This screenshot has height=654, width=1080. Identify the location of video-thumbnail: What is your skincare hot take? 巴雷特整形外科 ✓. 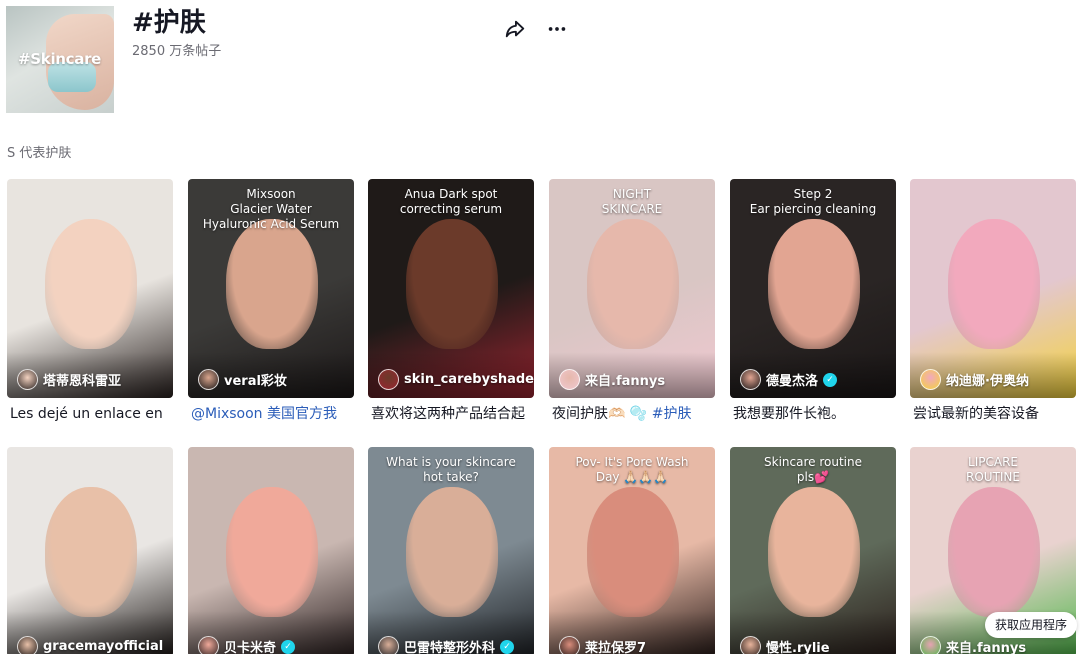
(451, 550).